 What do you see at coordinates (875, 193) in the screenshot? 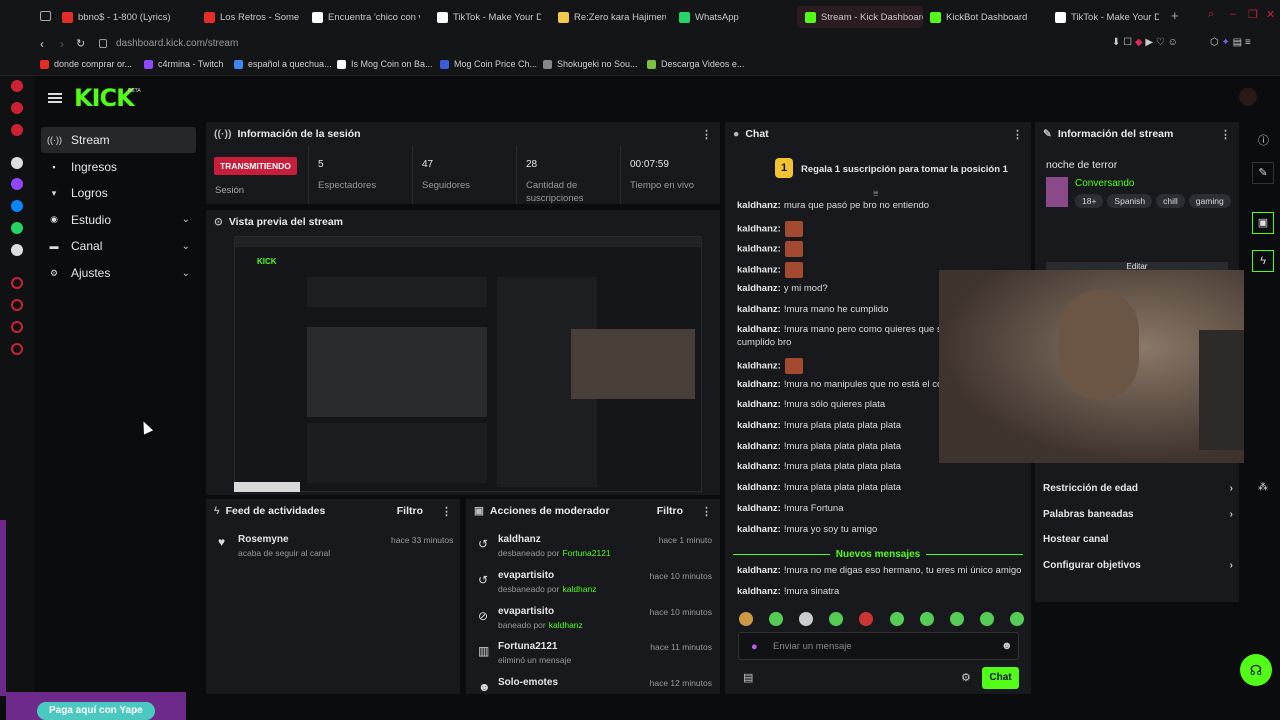
I see `pinned-toggle-icon: ⩸` at bounding box center [875, 193].